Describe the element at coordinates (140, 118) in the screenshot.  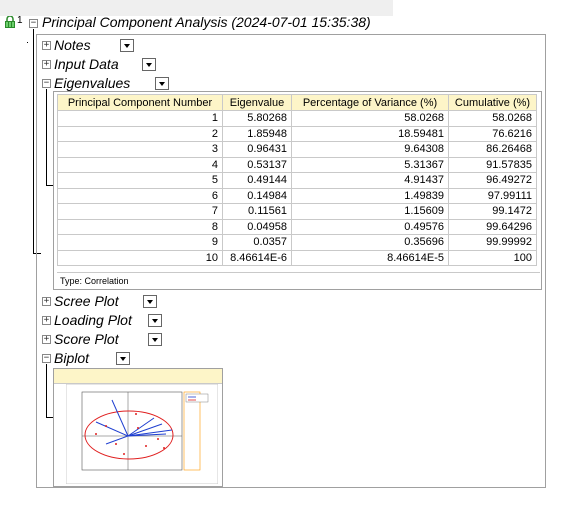
I see `table-cell: 1` at that location.